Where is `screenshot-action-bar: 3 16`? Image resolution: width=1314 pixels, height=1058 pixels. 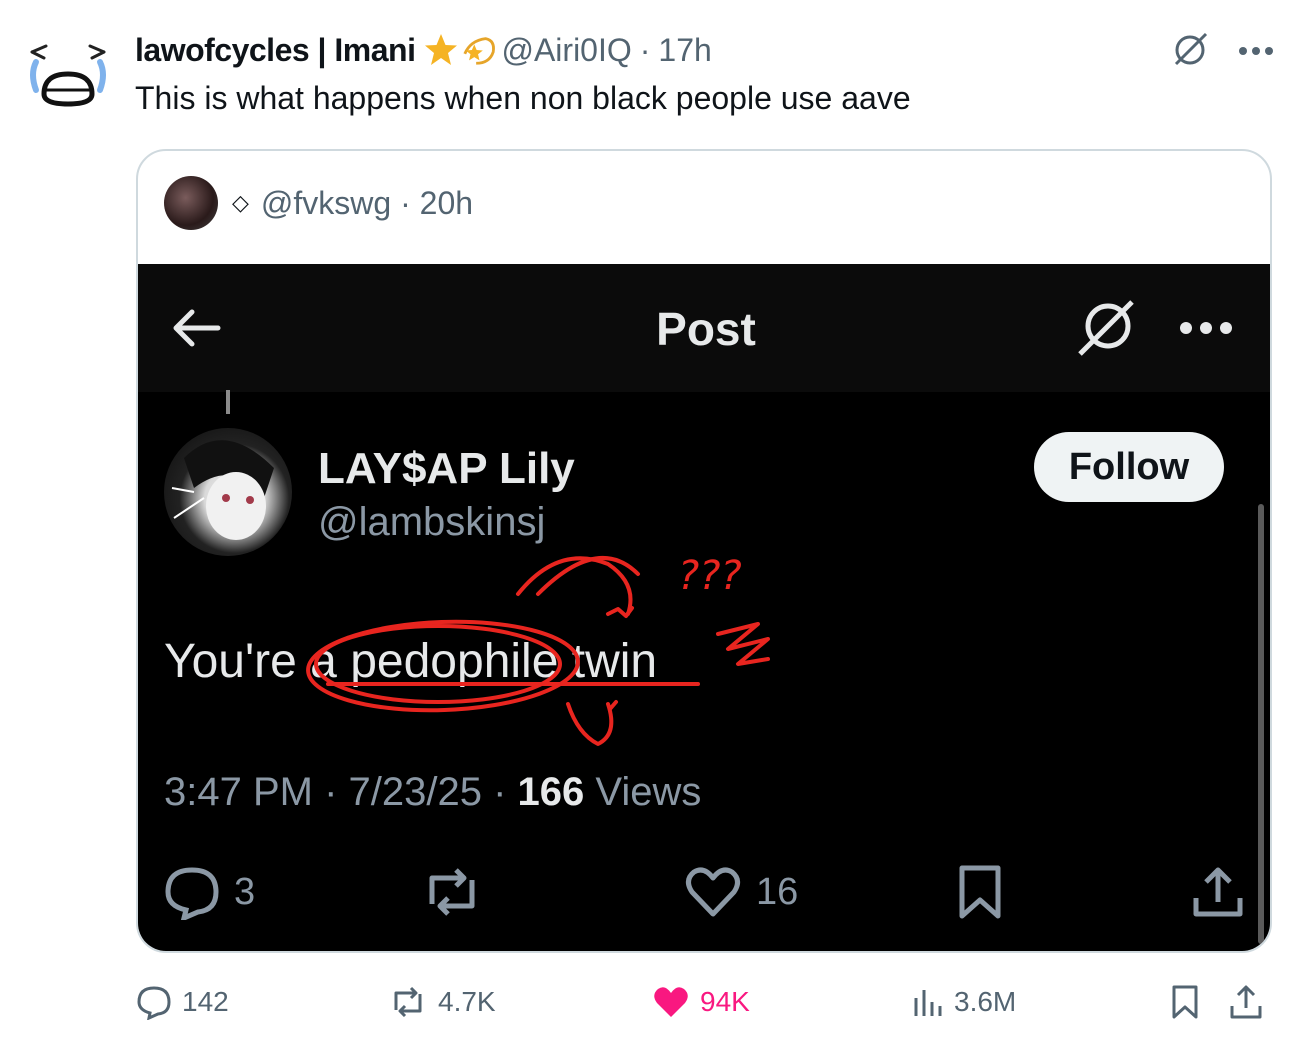
screenshot-action-bar: 3 16 is located at coordinates (704, 896).